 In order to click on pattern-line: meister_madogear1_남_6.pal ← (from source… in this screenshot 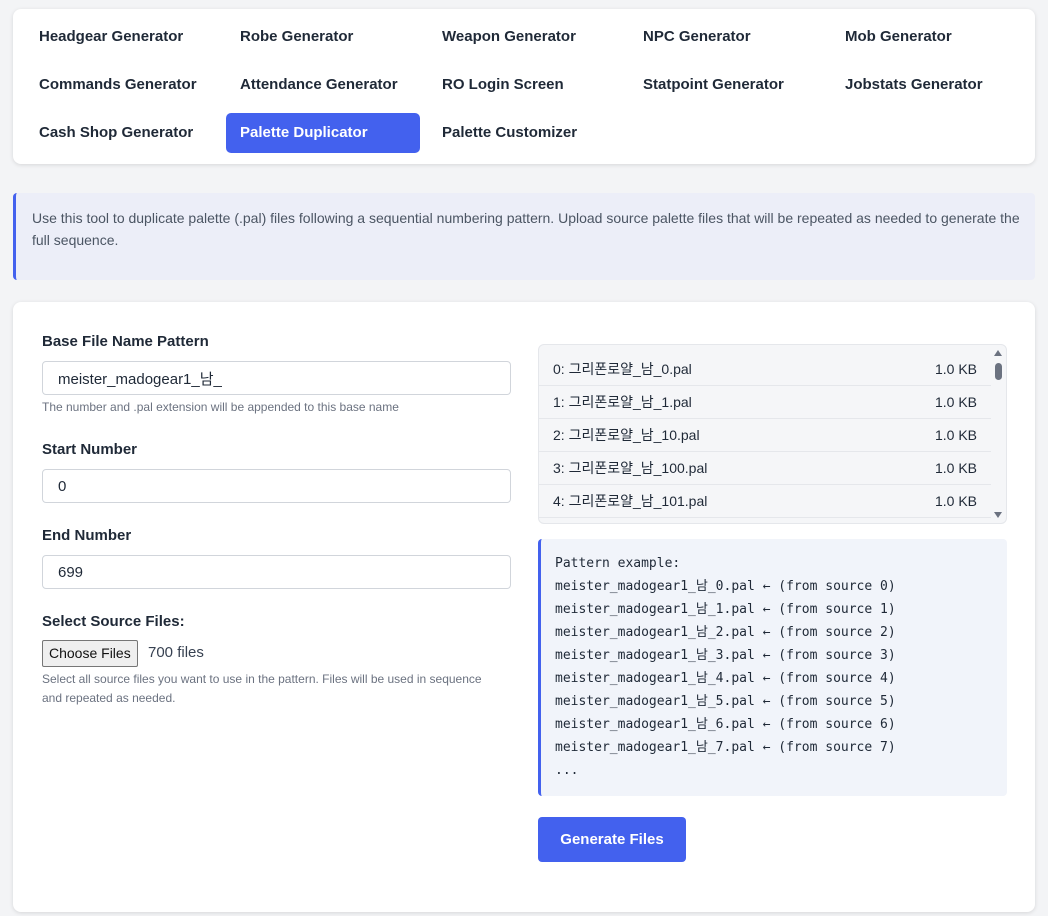, I will do `click(725, 724)`.